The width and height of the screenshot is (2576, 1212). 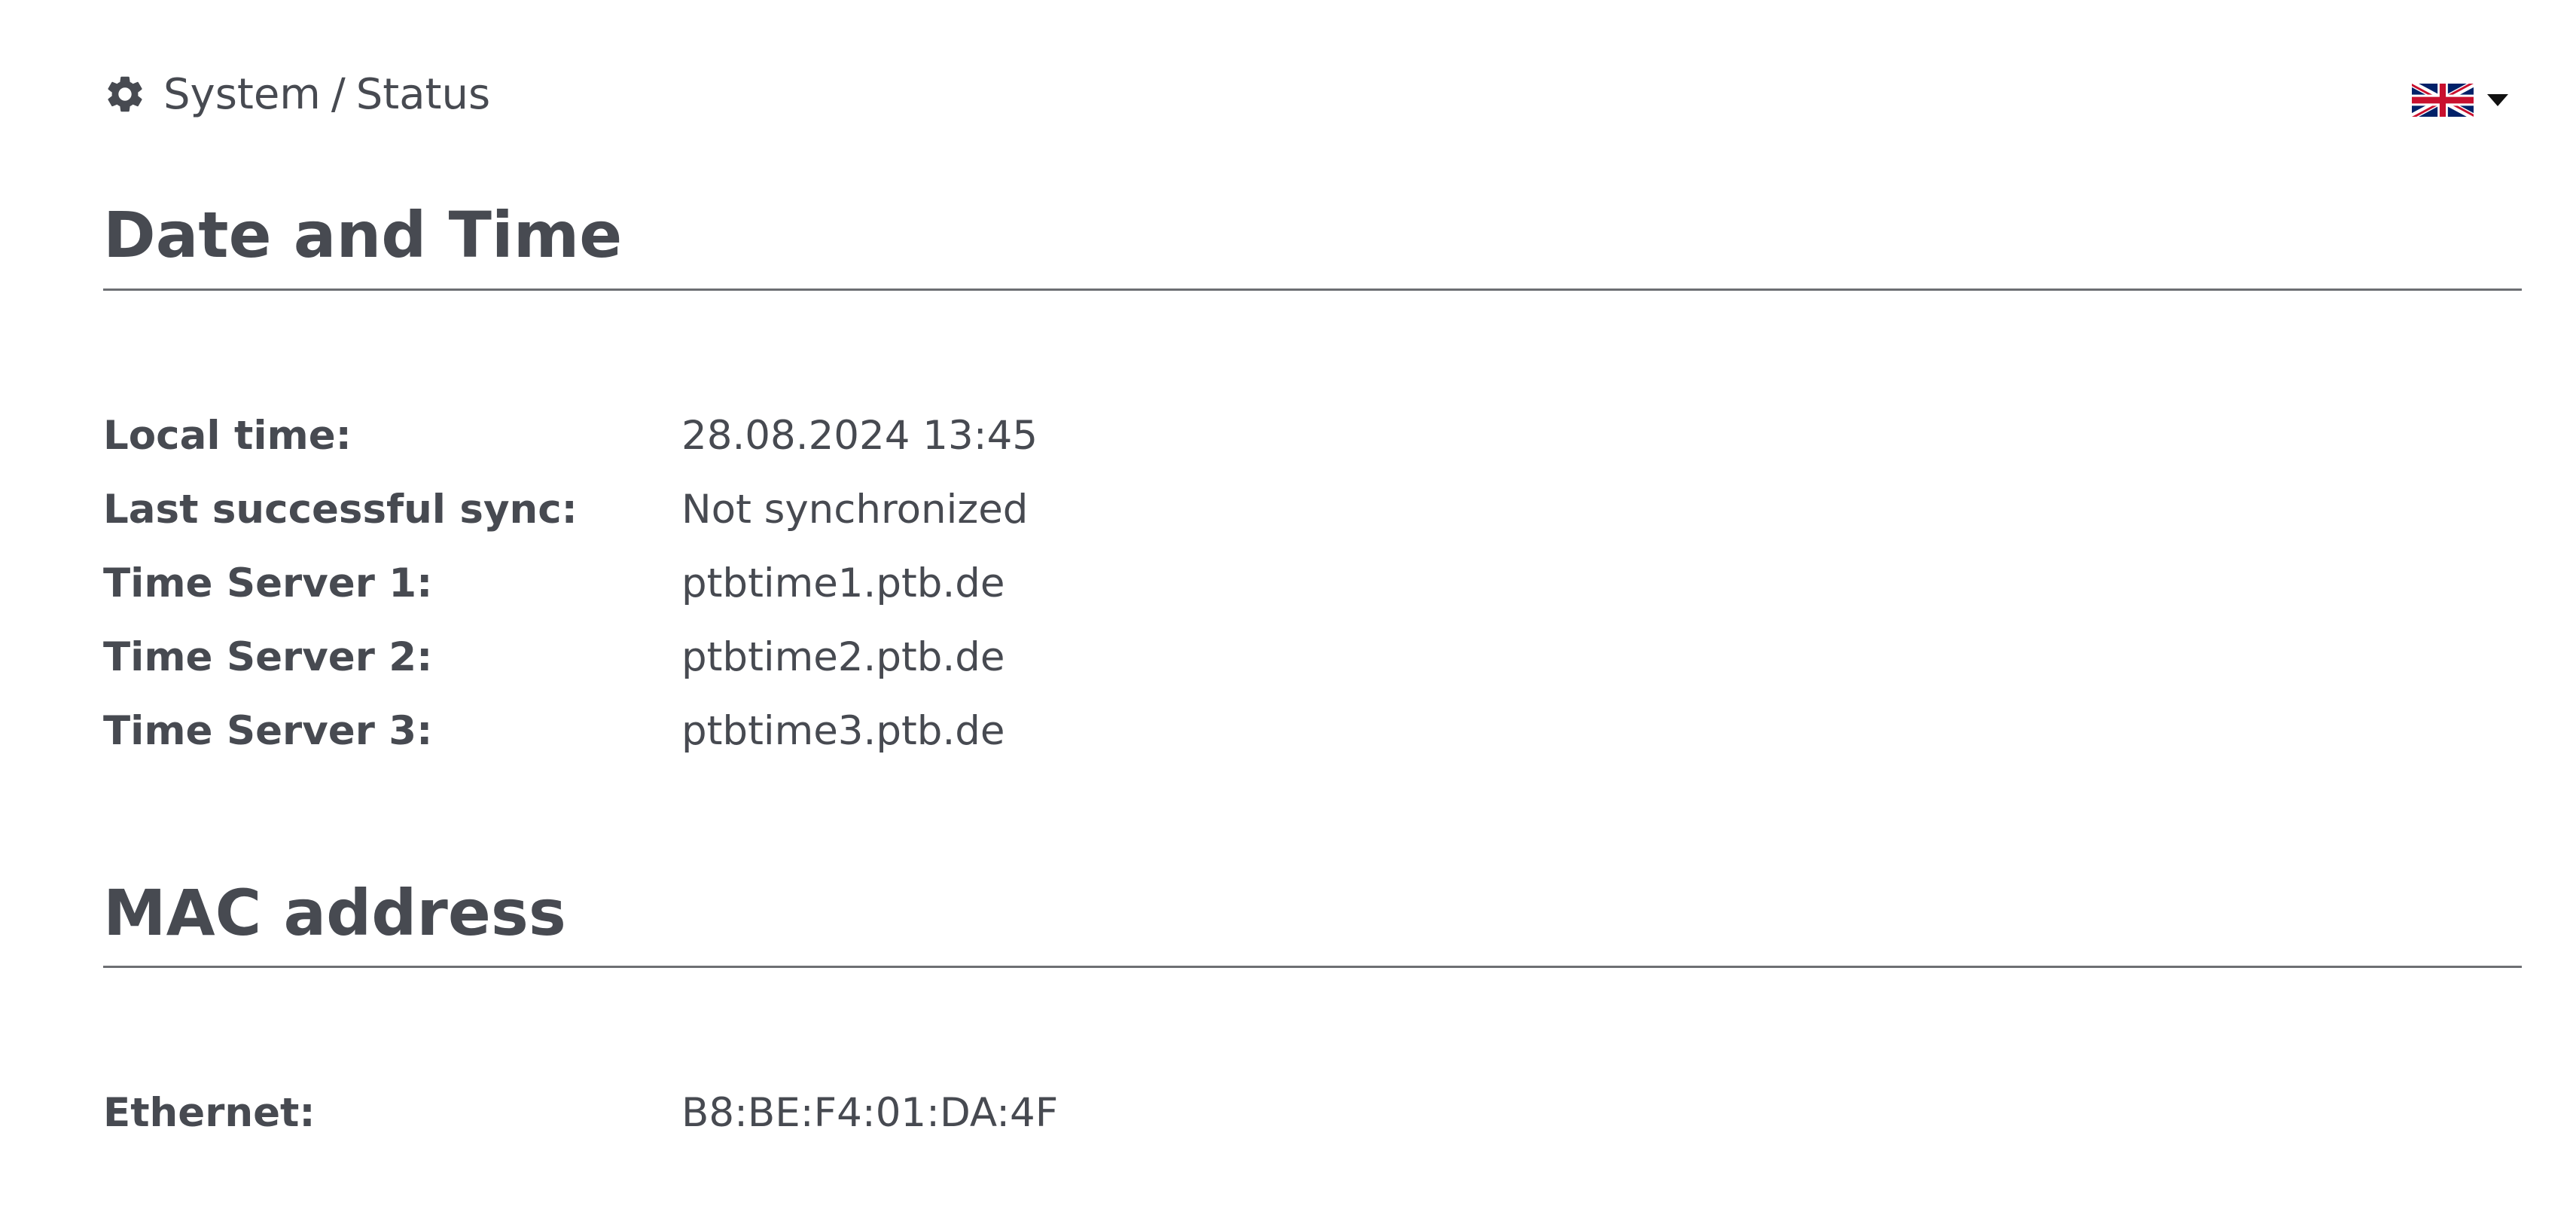 What do you see at coordinates (242, 94) in the screenshot?
I see `breadcrumb-section: System` at bounding box center [242, 94].